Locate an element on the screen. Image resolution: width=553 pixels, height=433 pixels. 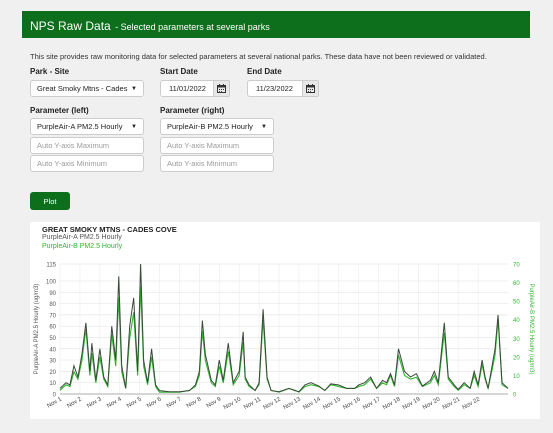
y-tick-right: 0 is located at coordinates (515, 396).